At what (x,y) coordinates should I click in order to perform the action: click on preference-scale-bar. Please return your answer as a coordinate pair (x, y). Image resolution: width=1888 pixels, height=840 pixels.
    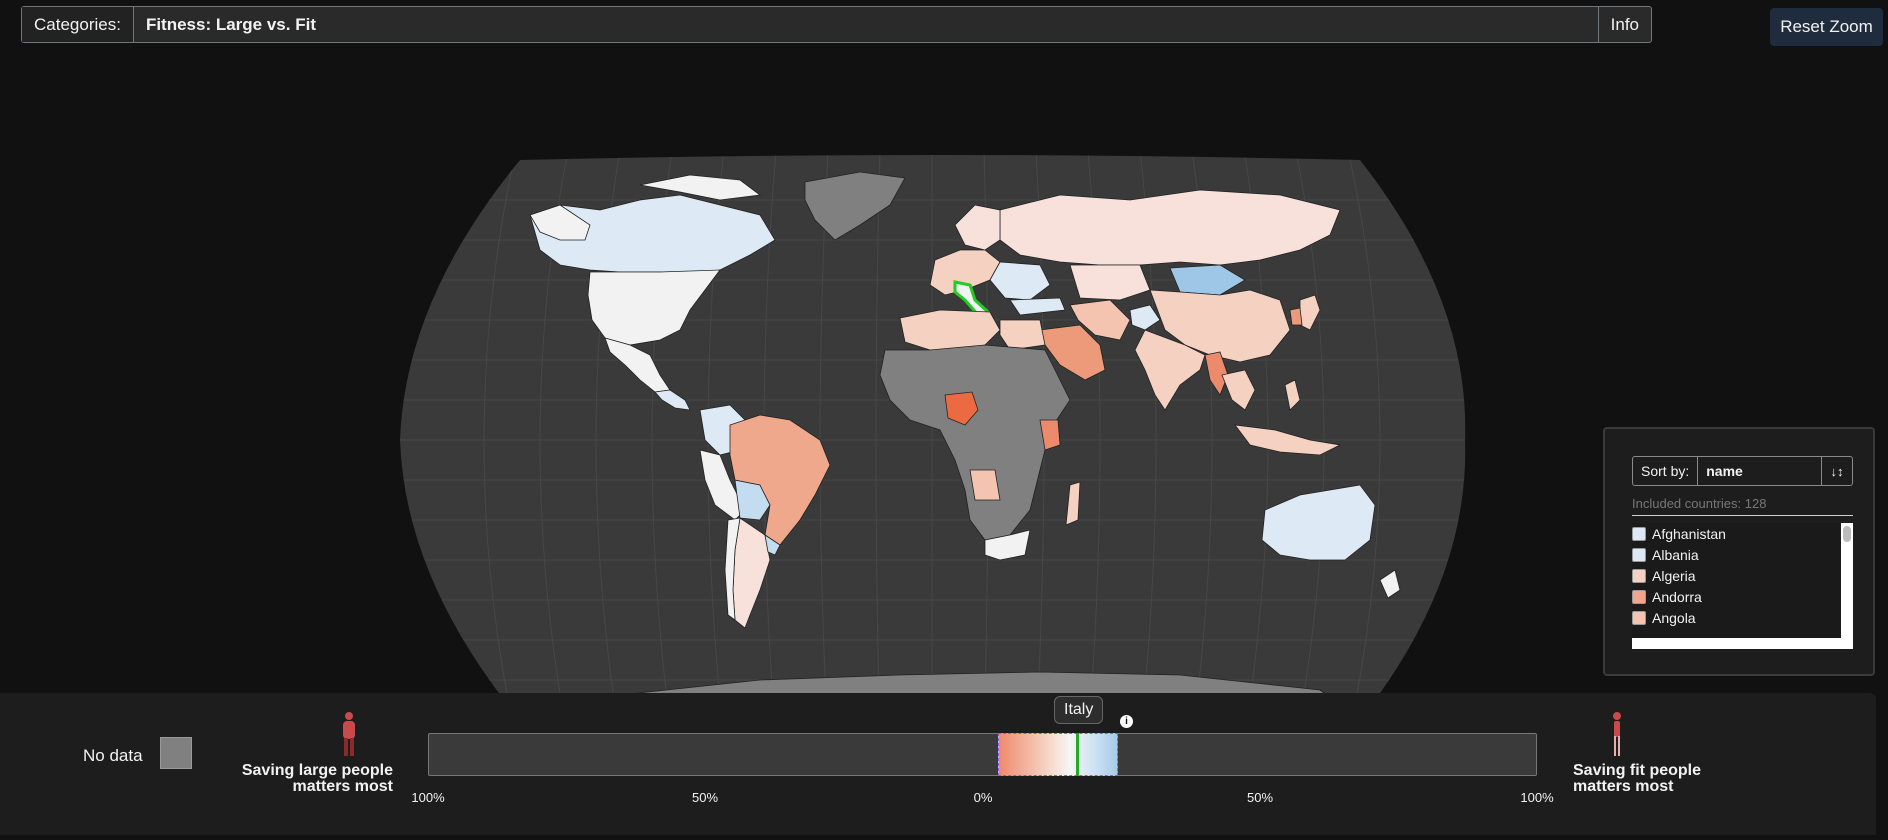
    Looking at the image, I should click on (982, 754).